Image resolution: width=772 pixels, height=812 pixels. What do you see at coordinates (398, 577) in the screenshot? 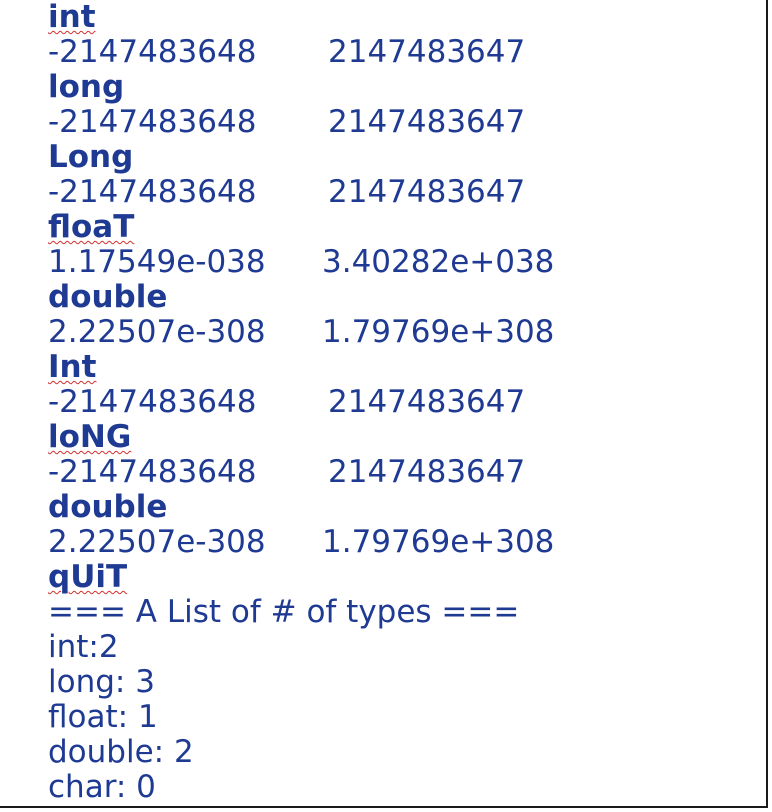
I see `quit-input-line: qUiT` at bounding box center [398, 577].